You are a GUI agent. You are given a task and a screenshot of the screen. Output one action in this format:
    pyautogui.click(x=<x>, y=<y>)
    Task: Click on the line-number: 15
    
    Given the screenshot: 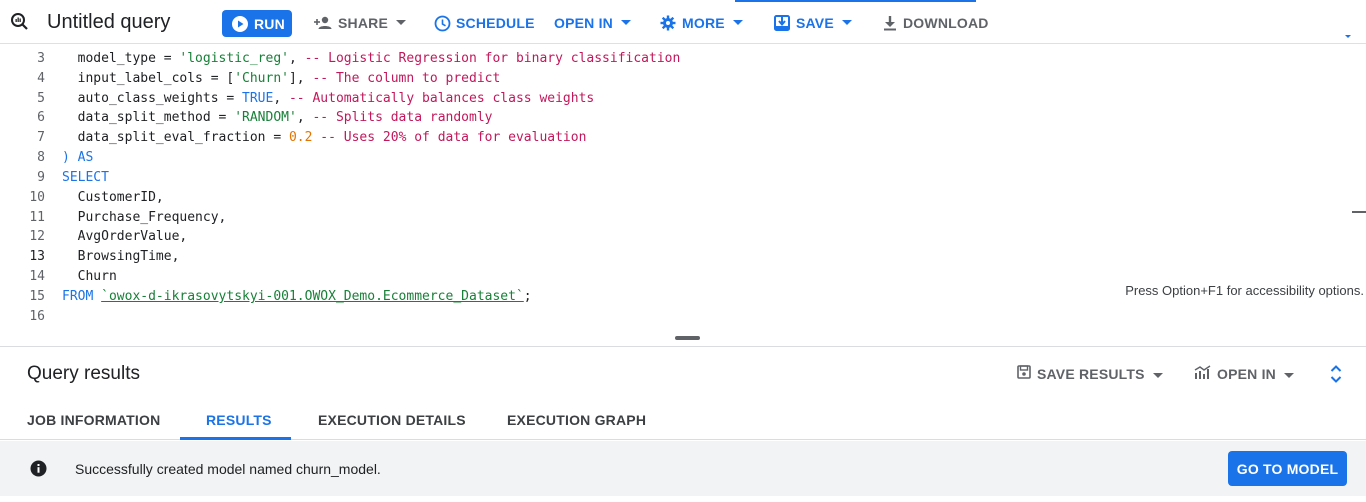 What is the action you would take?
    pyautogui.click(x=37, y=296)
    